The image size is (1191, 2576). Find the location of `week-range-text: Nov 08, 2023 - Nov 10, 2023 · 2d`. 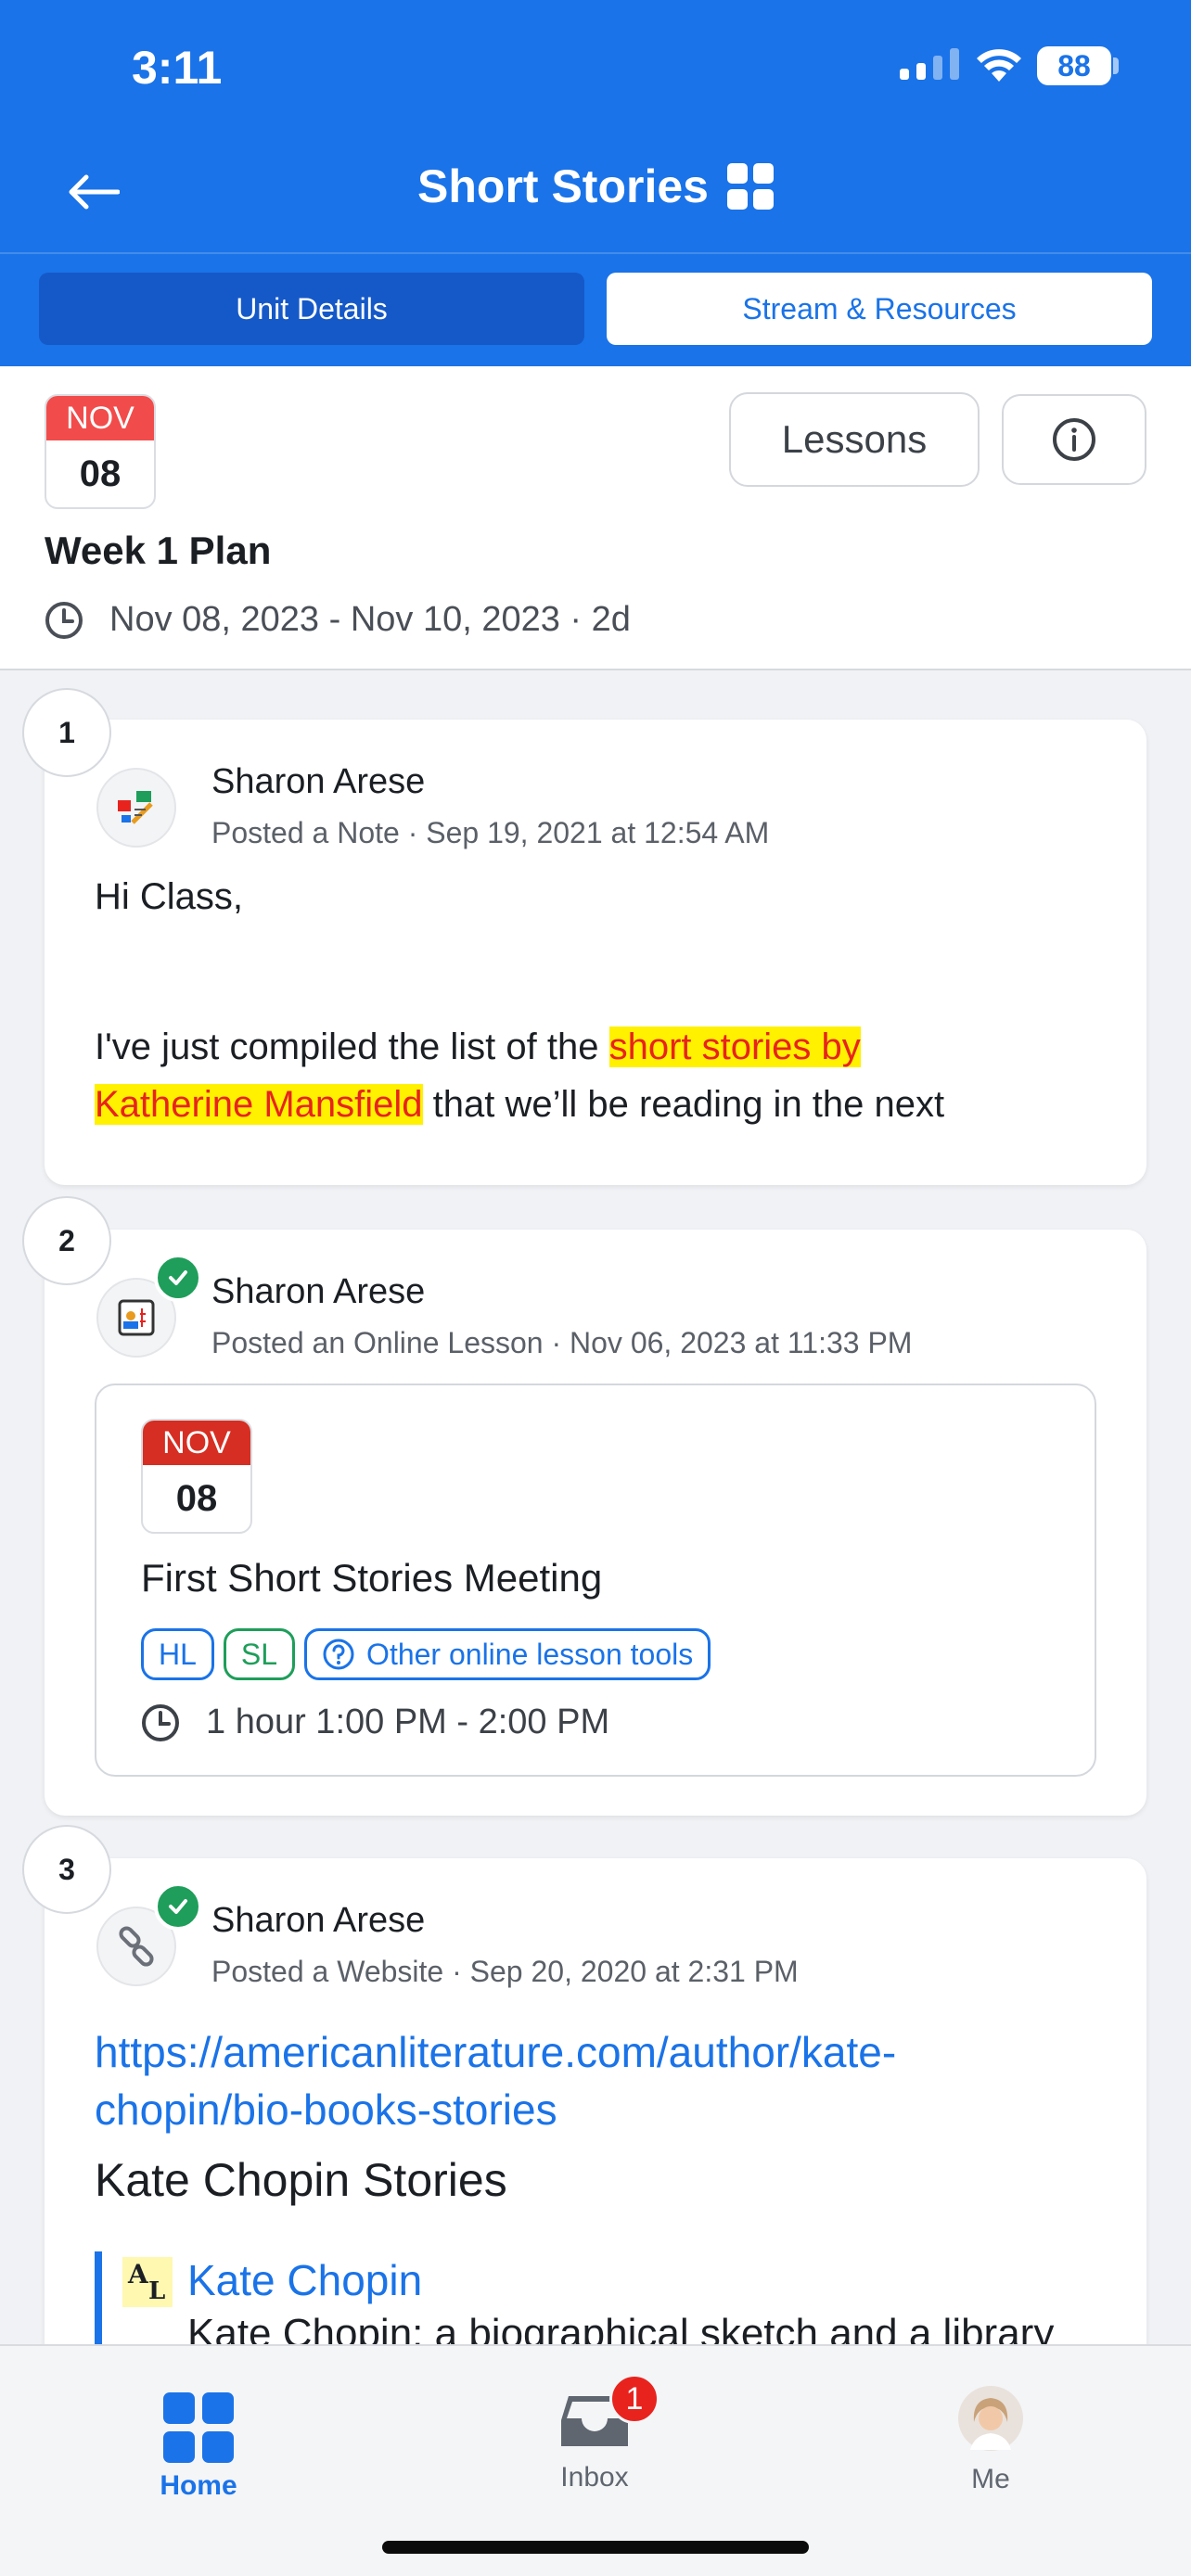

week-range-text: Nov 08, 2023 - Nov 10, 2023 · 2d is located at coordinates (370, 619).